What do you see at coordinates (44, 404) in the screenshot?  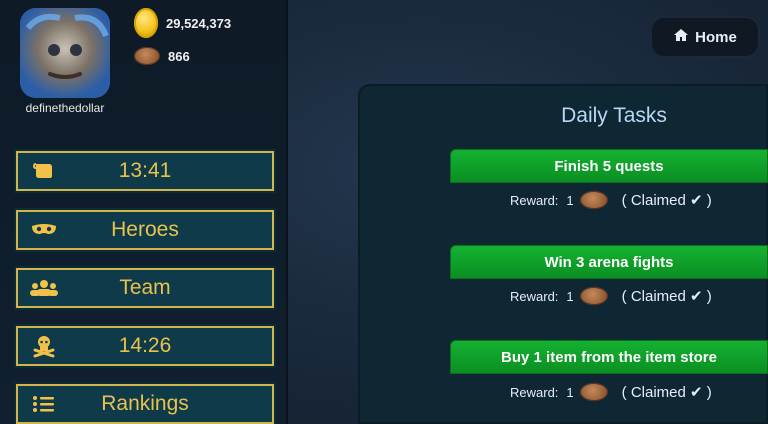 I see `list-icon` at bounding box center [44, 404].